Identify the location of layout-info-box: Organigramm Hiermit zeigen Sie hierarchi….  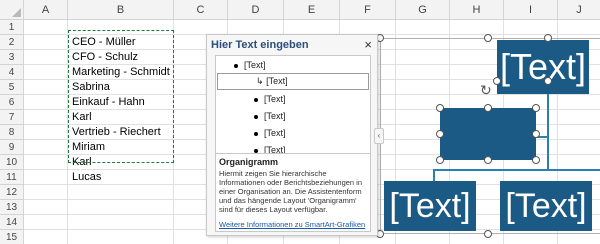
(293, 192).